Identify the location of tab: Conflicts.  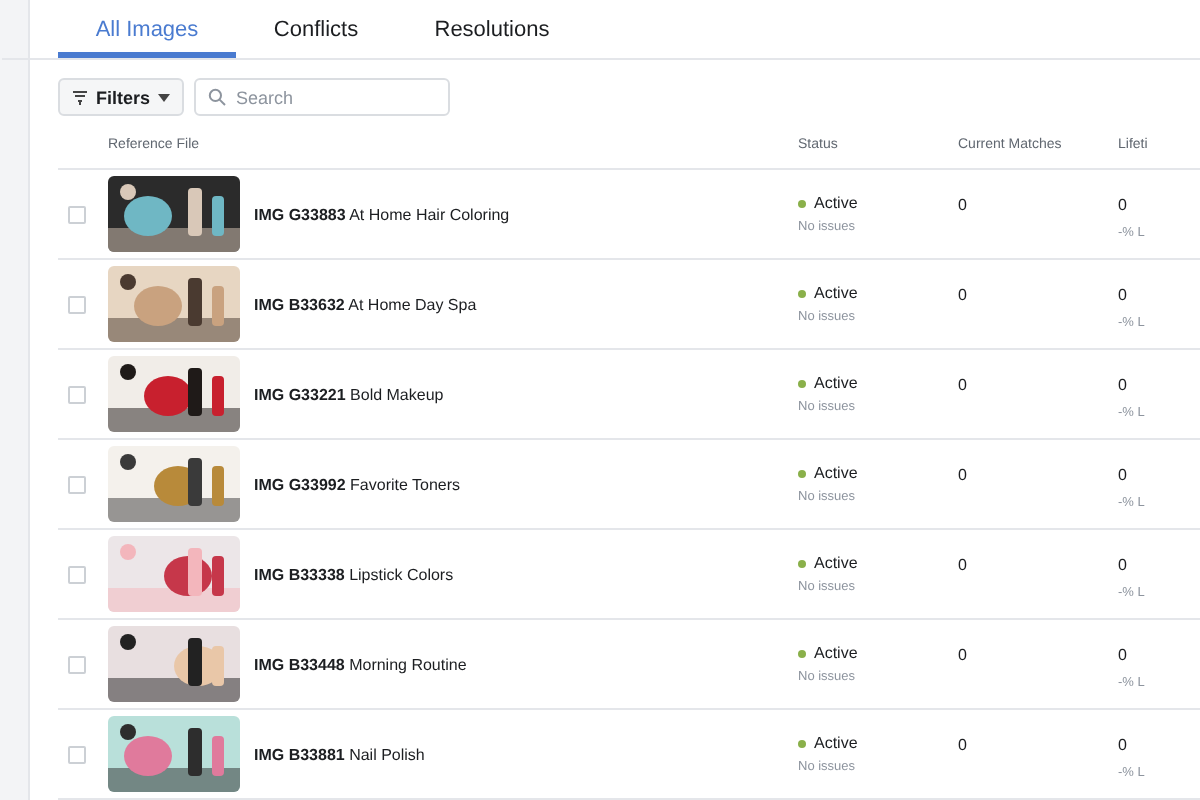
(316, 29).